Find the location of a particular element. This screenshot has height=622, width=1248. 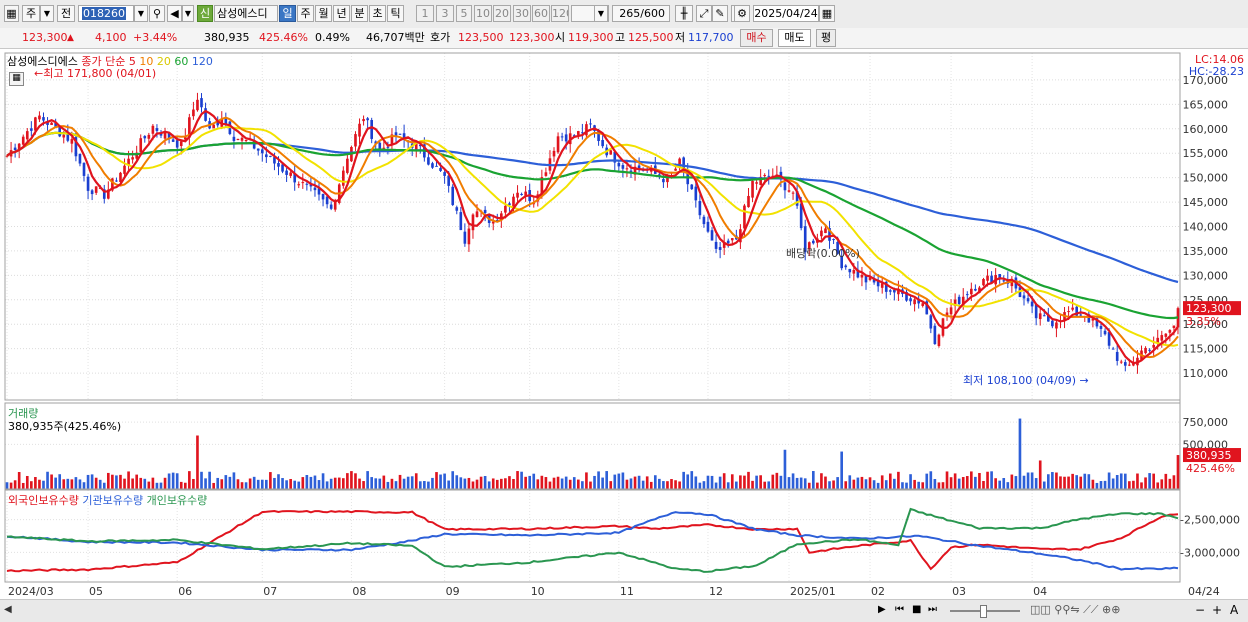

settings-gear-icon: ⚙ is located at coordinates (742, 13).